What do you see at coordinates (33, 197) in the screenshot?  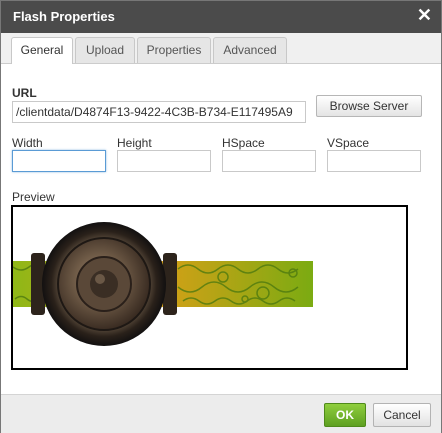 I see `preview-label: Preview` at bounding box center [33, 197].